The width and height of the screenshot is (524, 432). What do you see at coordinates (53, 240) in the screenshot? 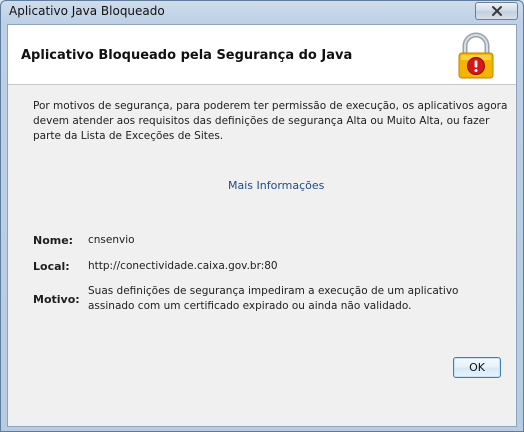
I see `name-label: Nome:` at bounding box center [53, 240].